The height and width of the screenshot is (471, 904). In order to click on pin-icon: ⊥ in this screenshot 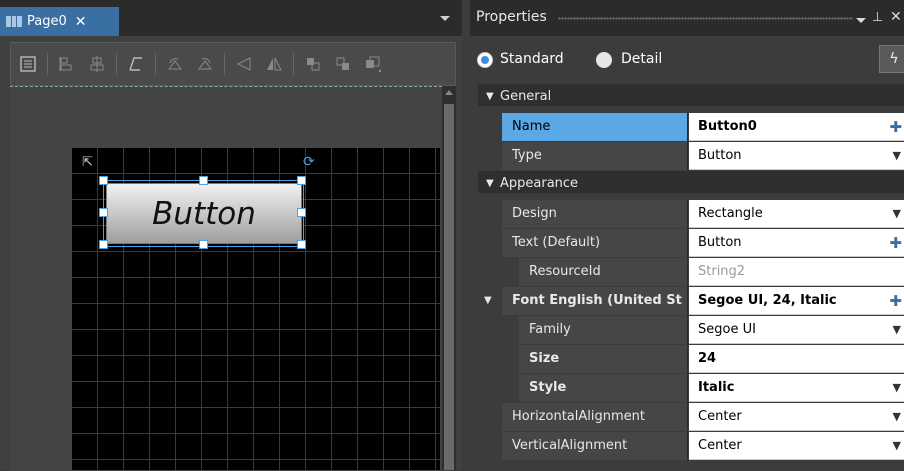, I will do `click(877, 17)`.